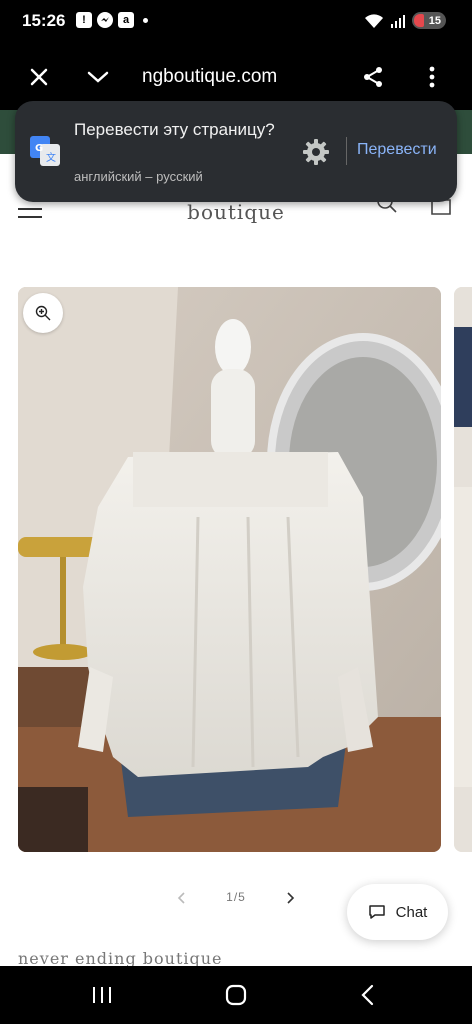 Image resolution: width=472 pixels, height=1024 pixels. What do you see at coordinates (126, 20) in the screenshot?
I see `amazon-icon: a` at bounding box center [126, 20].